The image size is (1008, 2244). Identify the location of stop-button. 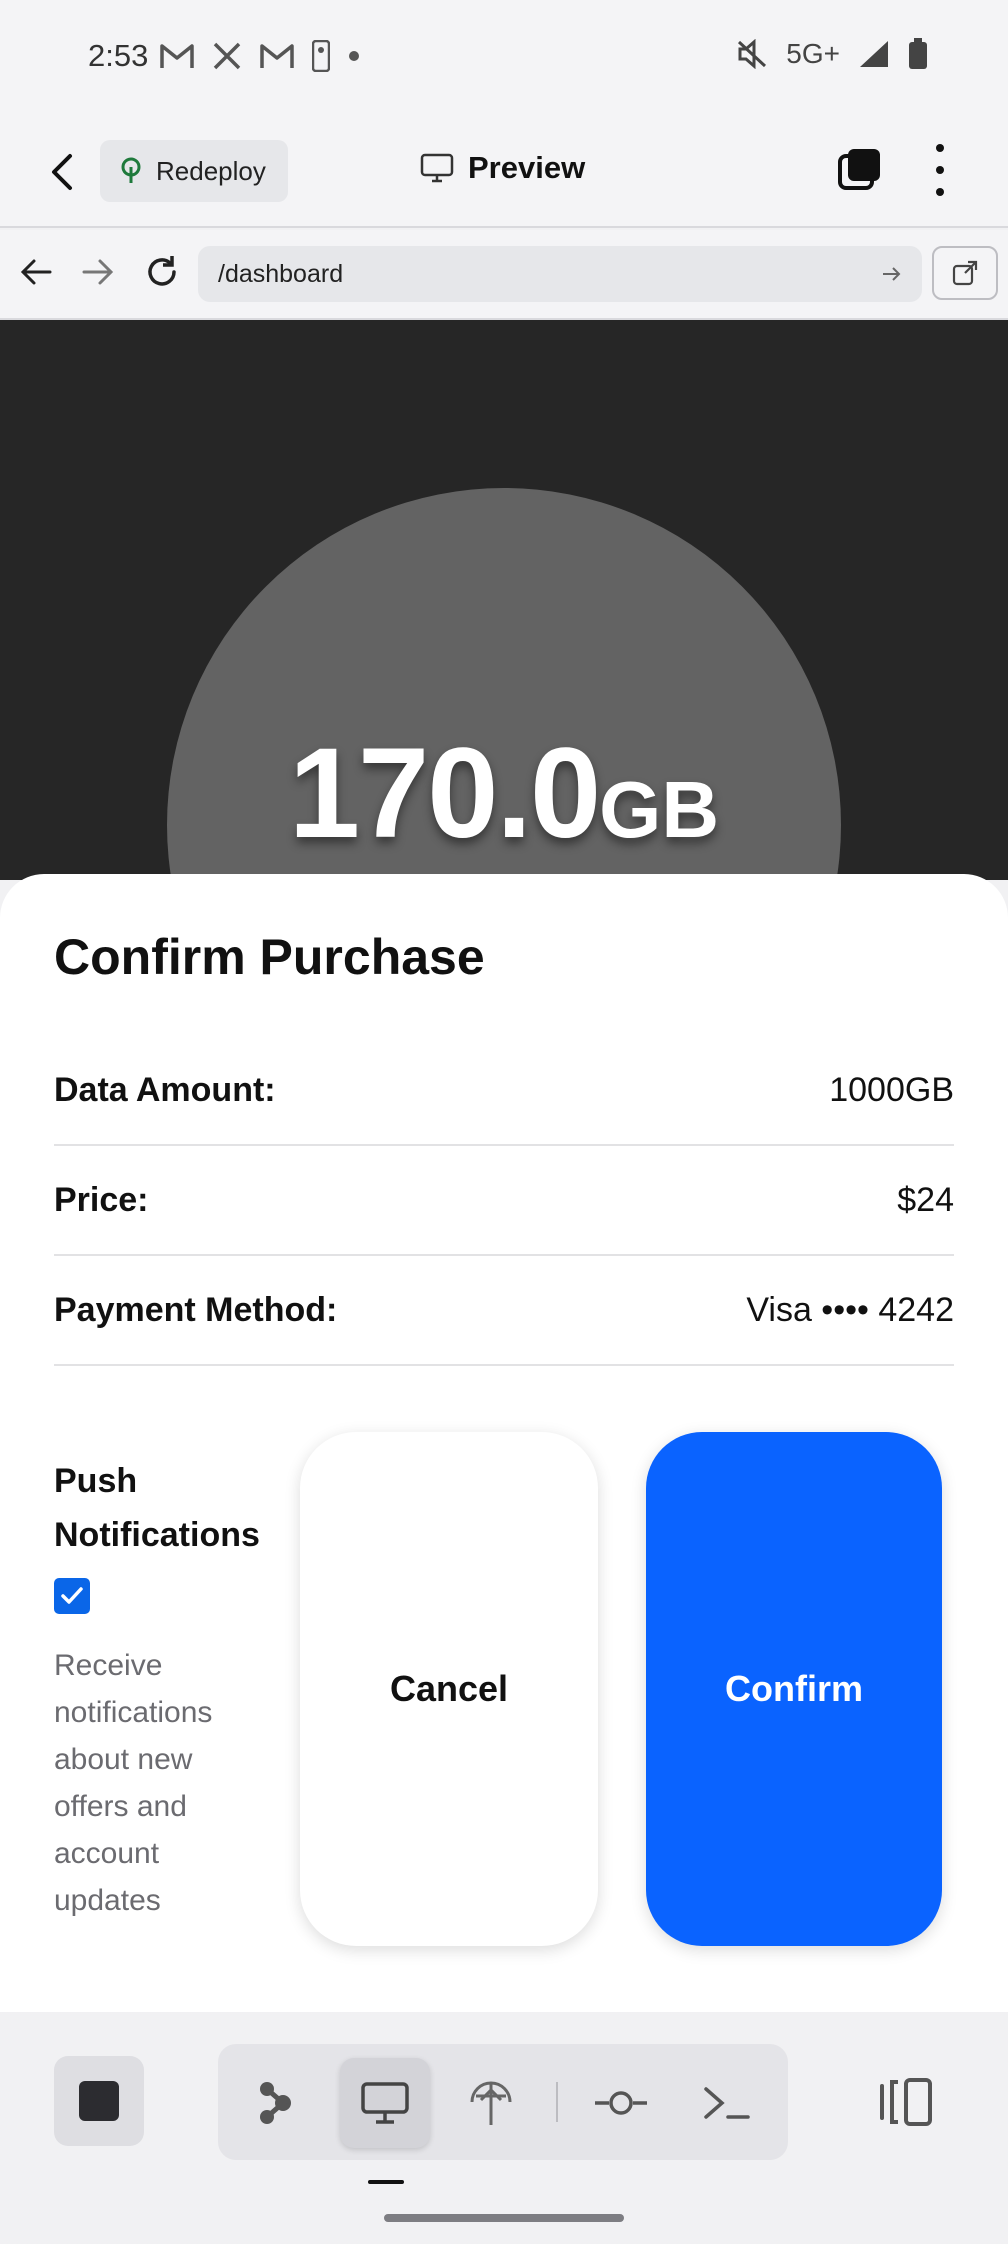
(99, 2101).